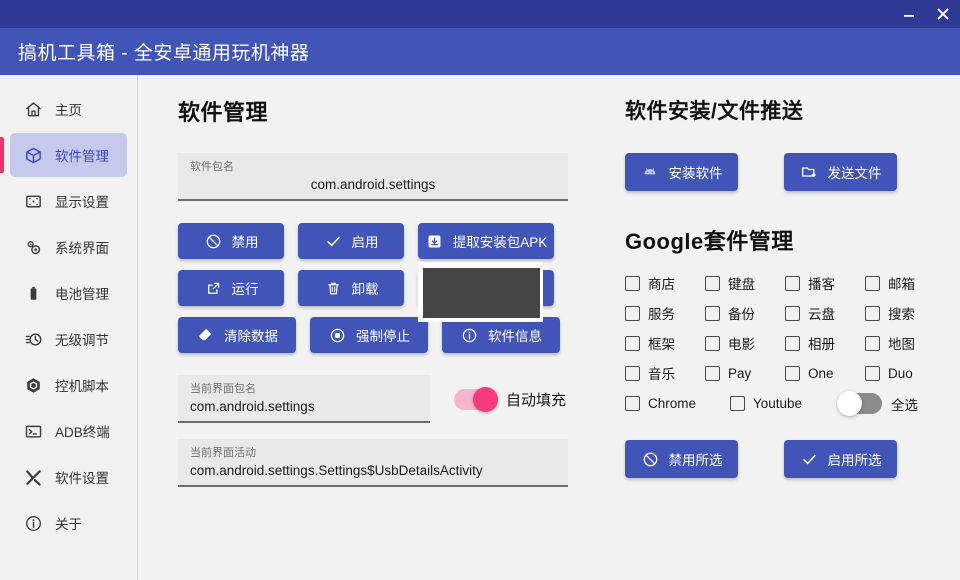 Image resolution: width=960 pixels, height=580 pixels. What do you see at coordinates (68, 477) in the screenshot?
I see `sidebar-item-software-settings: 软件设置` at bounding box center [68, 477].